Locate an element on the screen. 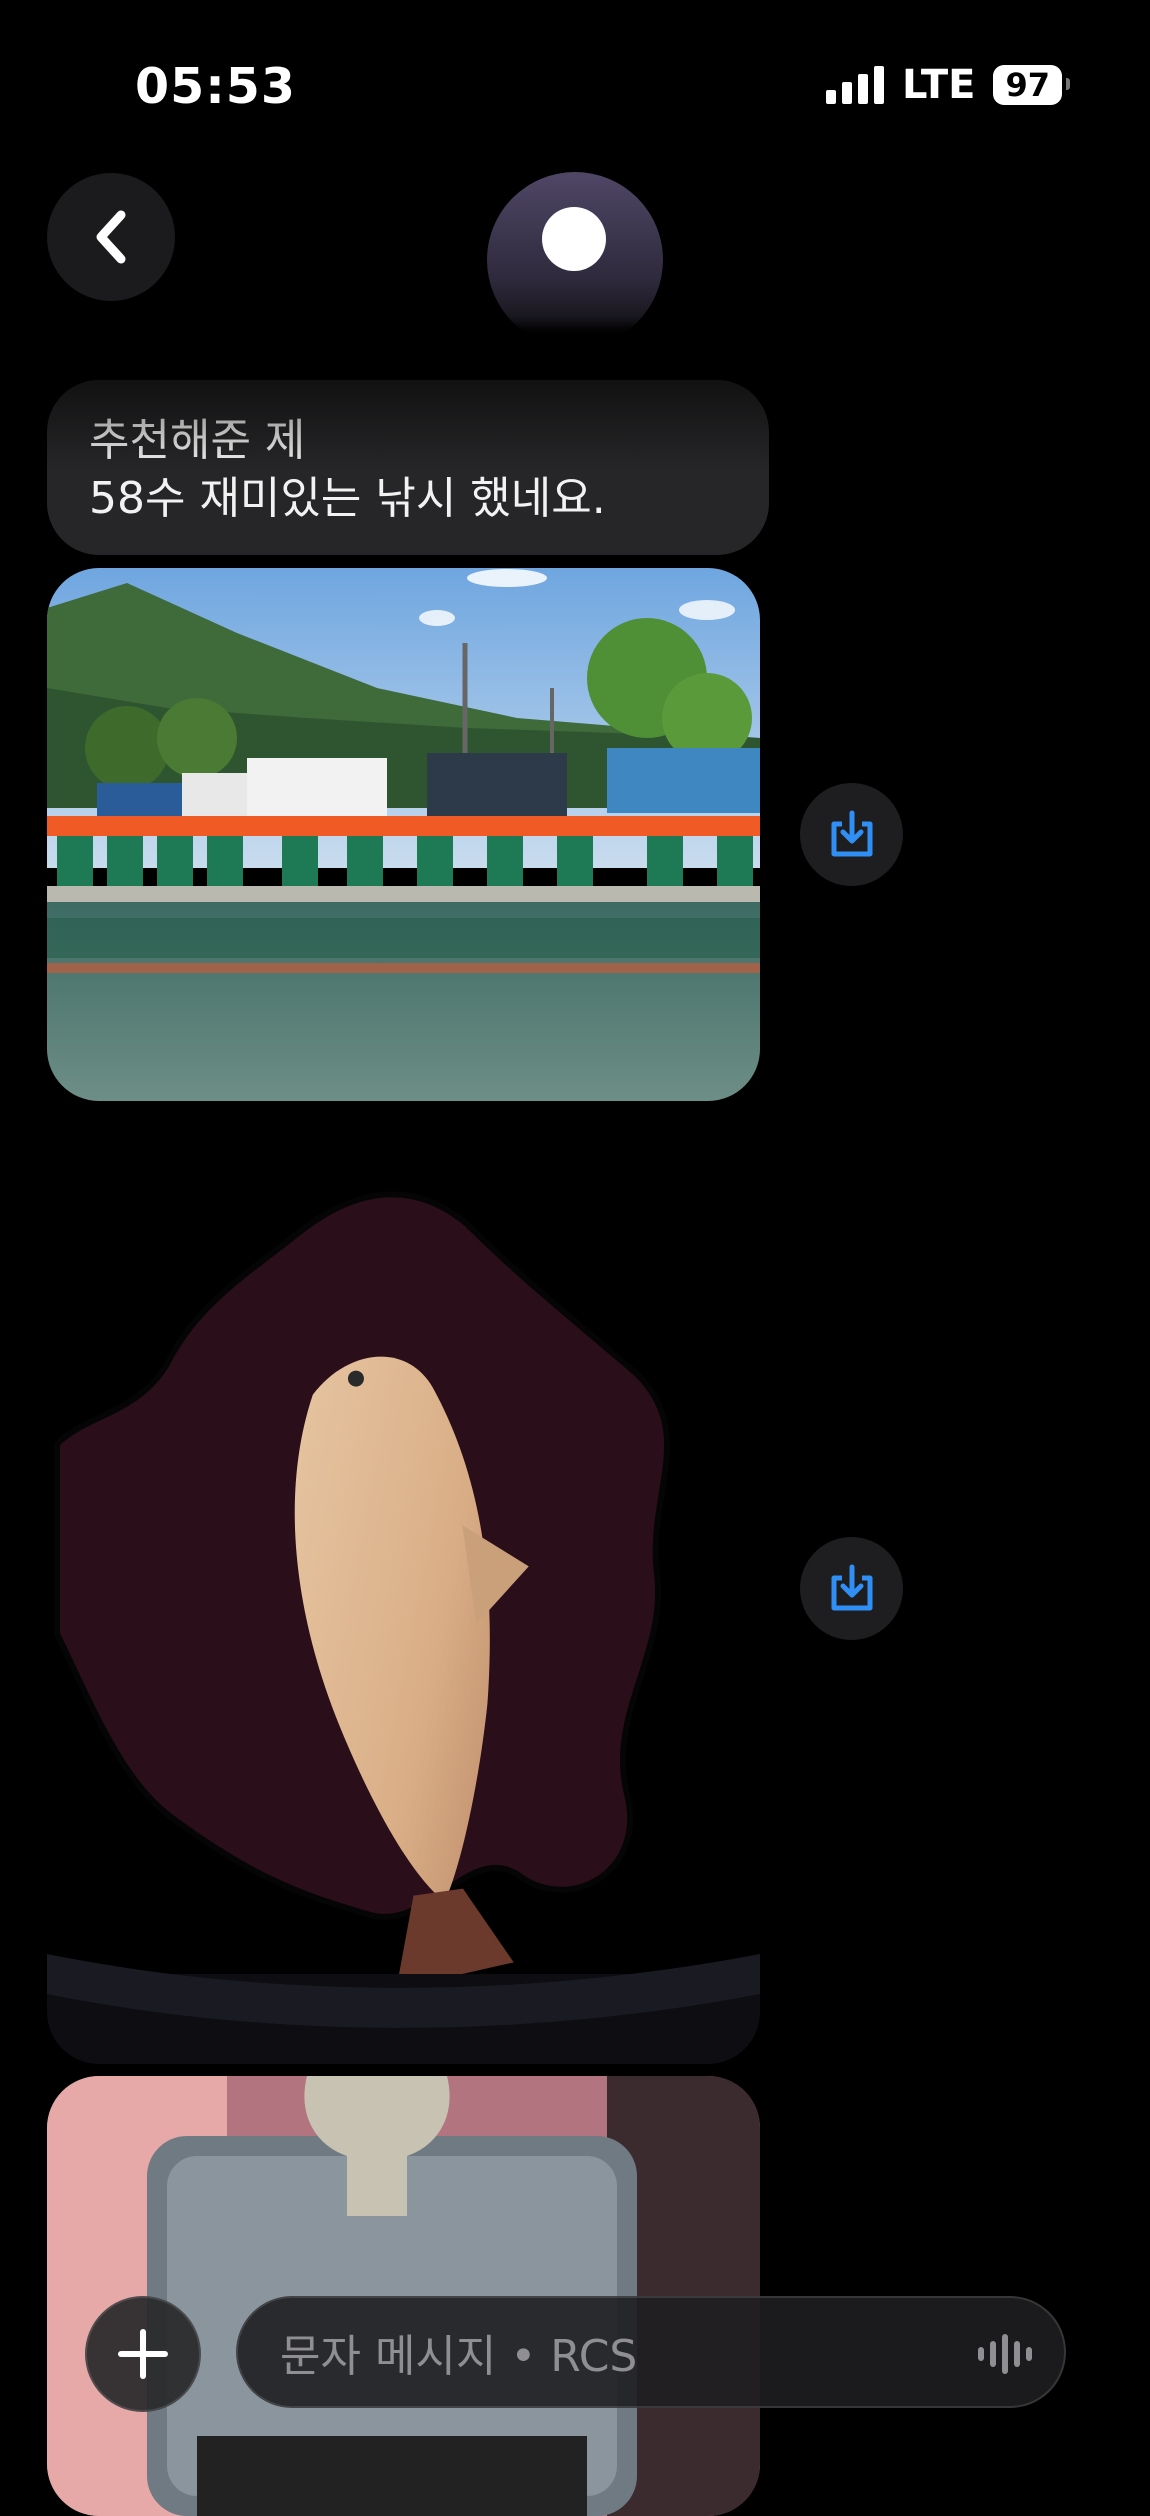 The width and height of the screenshot is (1150, 2516). message-bubble: 추천해준 제 58수 재미있는 낚시 했네요. is located at coordinates (408, 467).